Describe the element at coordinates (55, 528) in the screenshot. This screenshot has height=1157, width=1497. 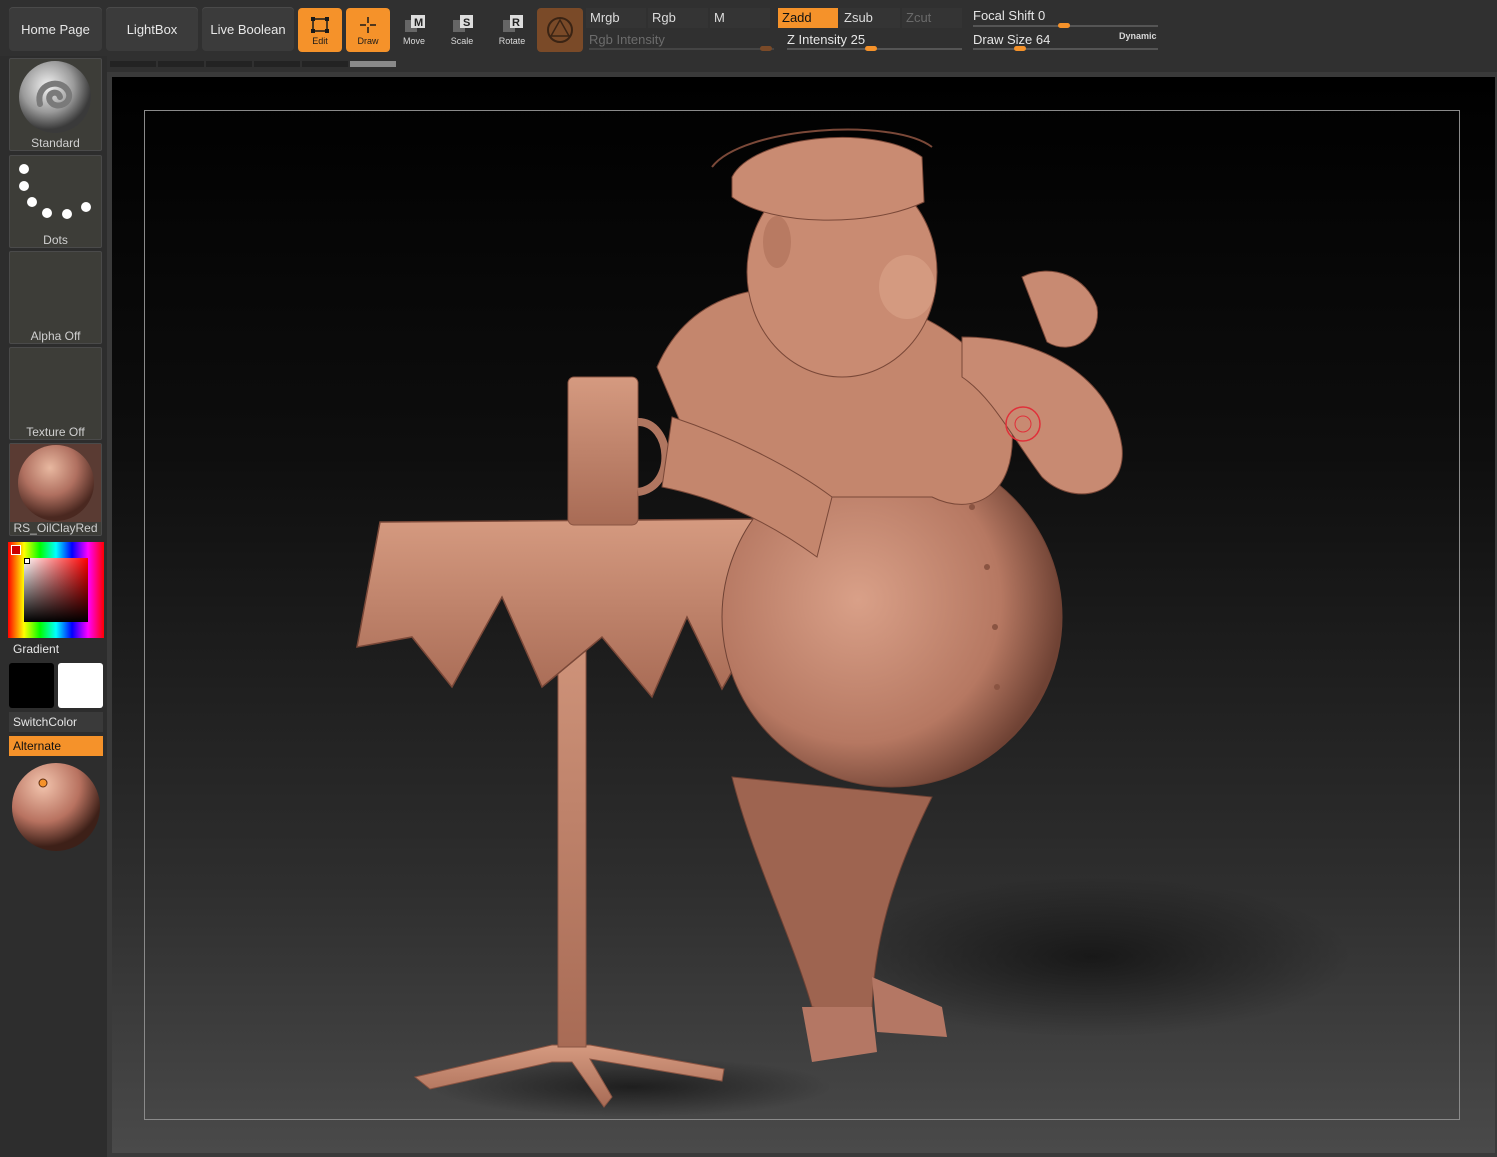
I see `material-label: RS_OilClayRed` at that location.